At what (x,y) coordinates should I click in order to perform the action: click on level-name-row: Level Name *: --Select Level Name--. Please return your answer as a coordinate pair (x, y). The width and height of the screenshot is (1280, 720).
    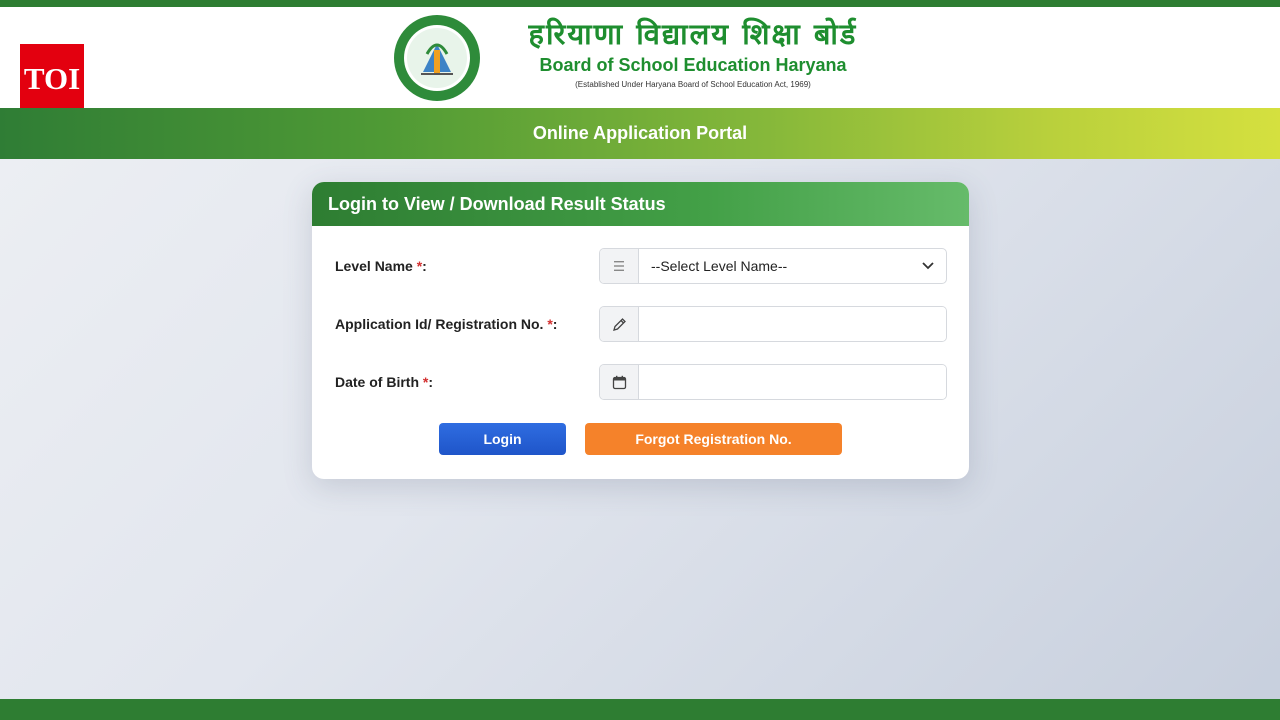
    Looking at the image, I should click on (640, 266).